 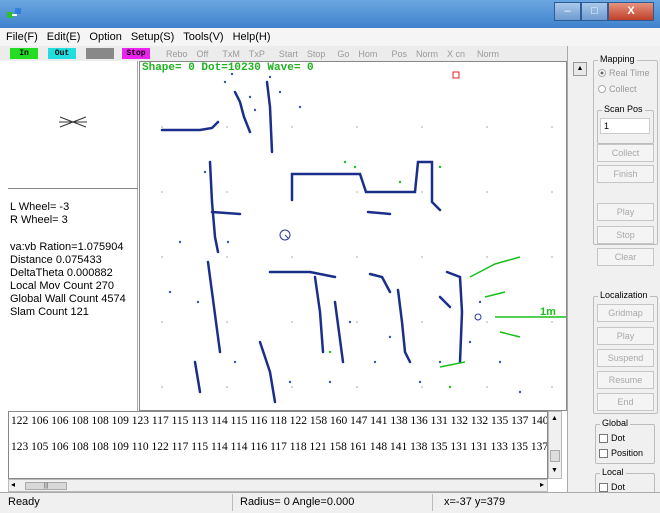 What do you see at coordinates (555, 456) in the screenshot?
I see `vertical-scroll-thumb` at bounding box center [555, 456].